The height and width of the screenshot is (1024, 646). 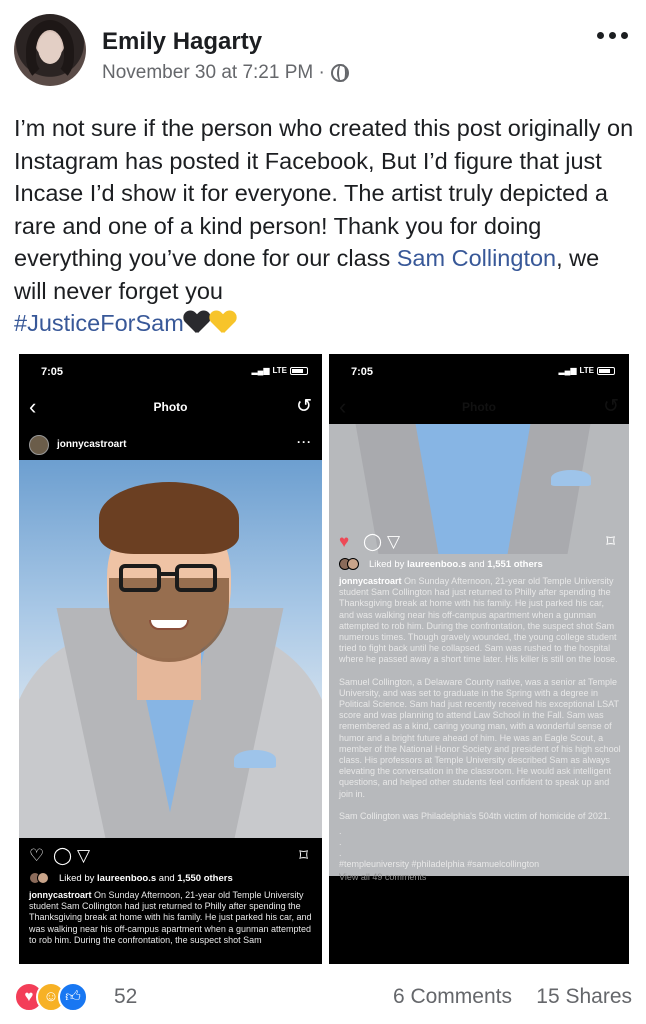 What do you see at coordinates (339, 73) in the screenshot?
I see `globe-icon` at bounding box center [339, 73].